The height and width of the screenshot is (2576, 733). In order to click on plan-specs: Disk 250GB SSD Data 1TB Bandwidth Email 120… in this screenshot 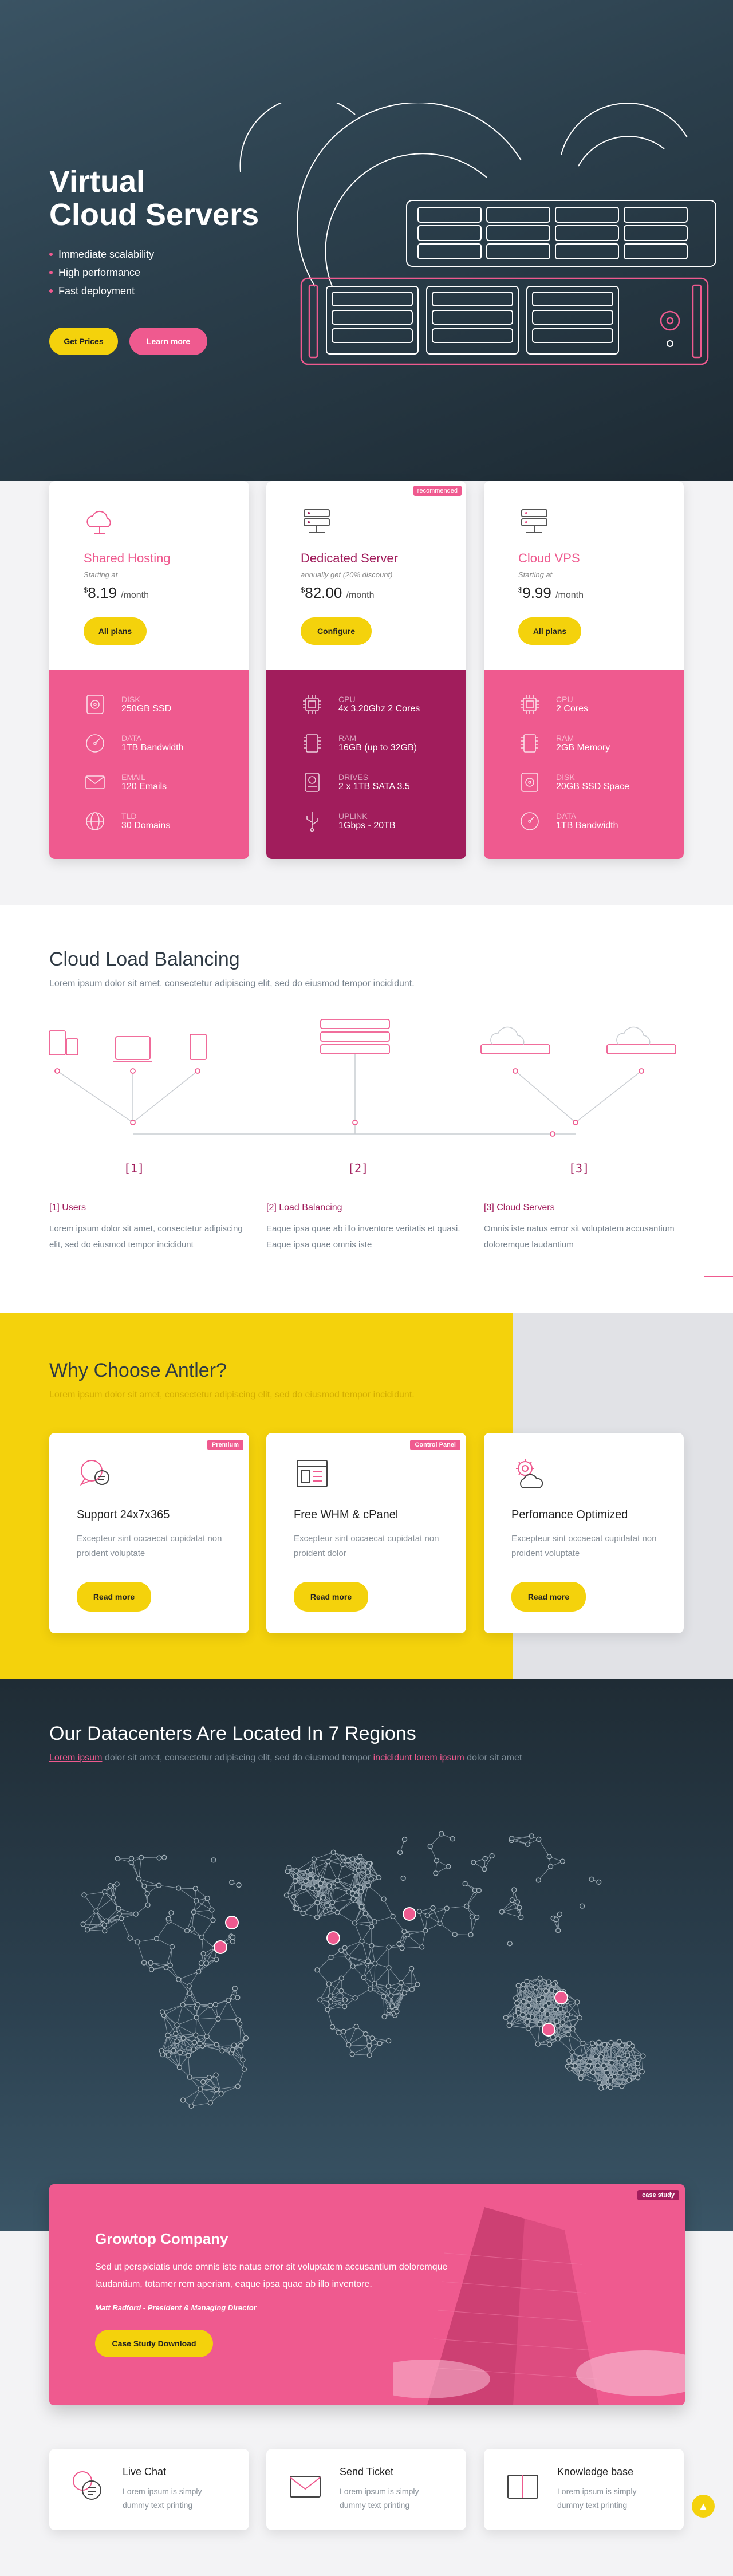, I will do `click(149, 765)`.